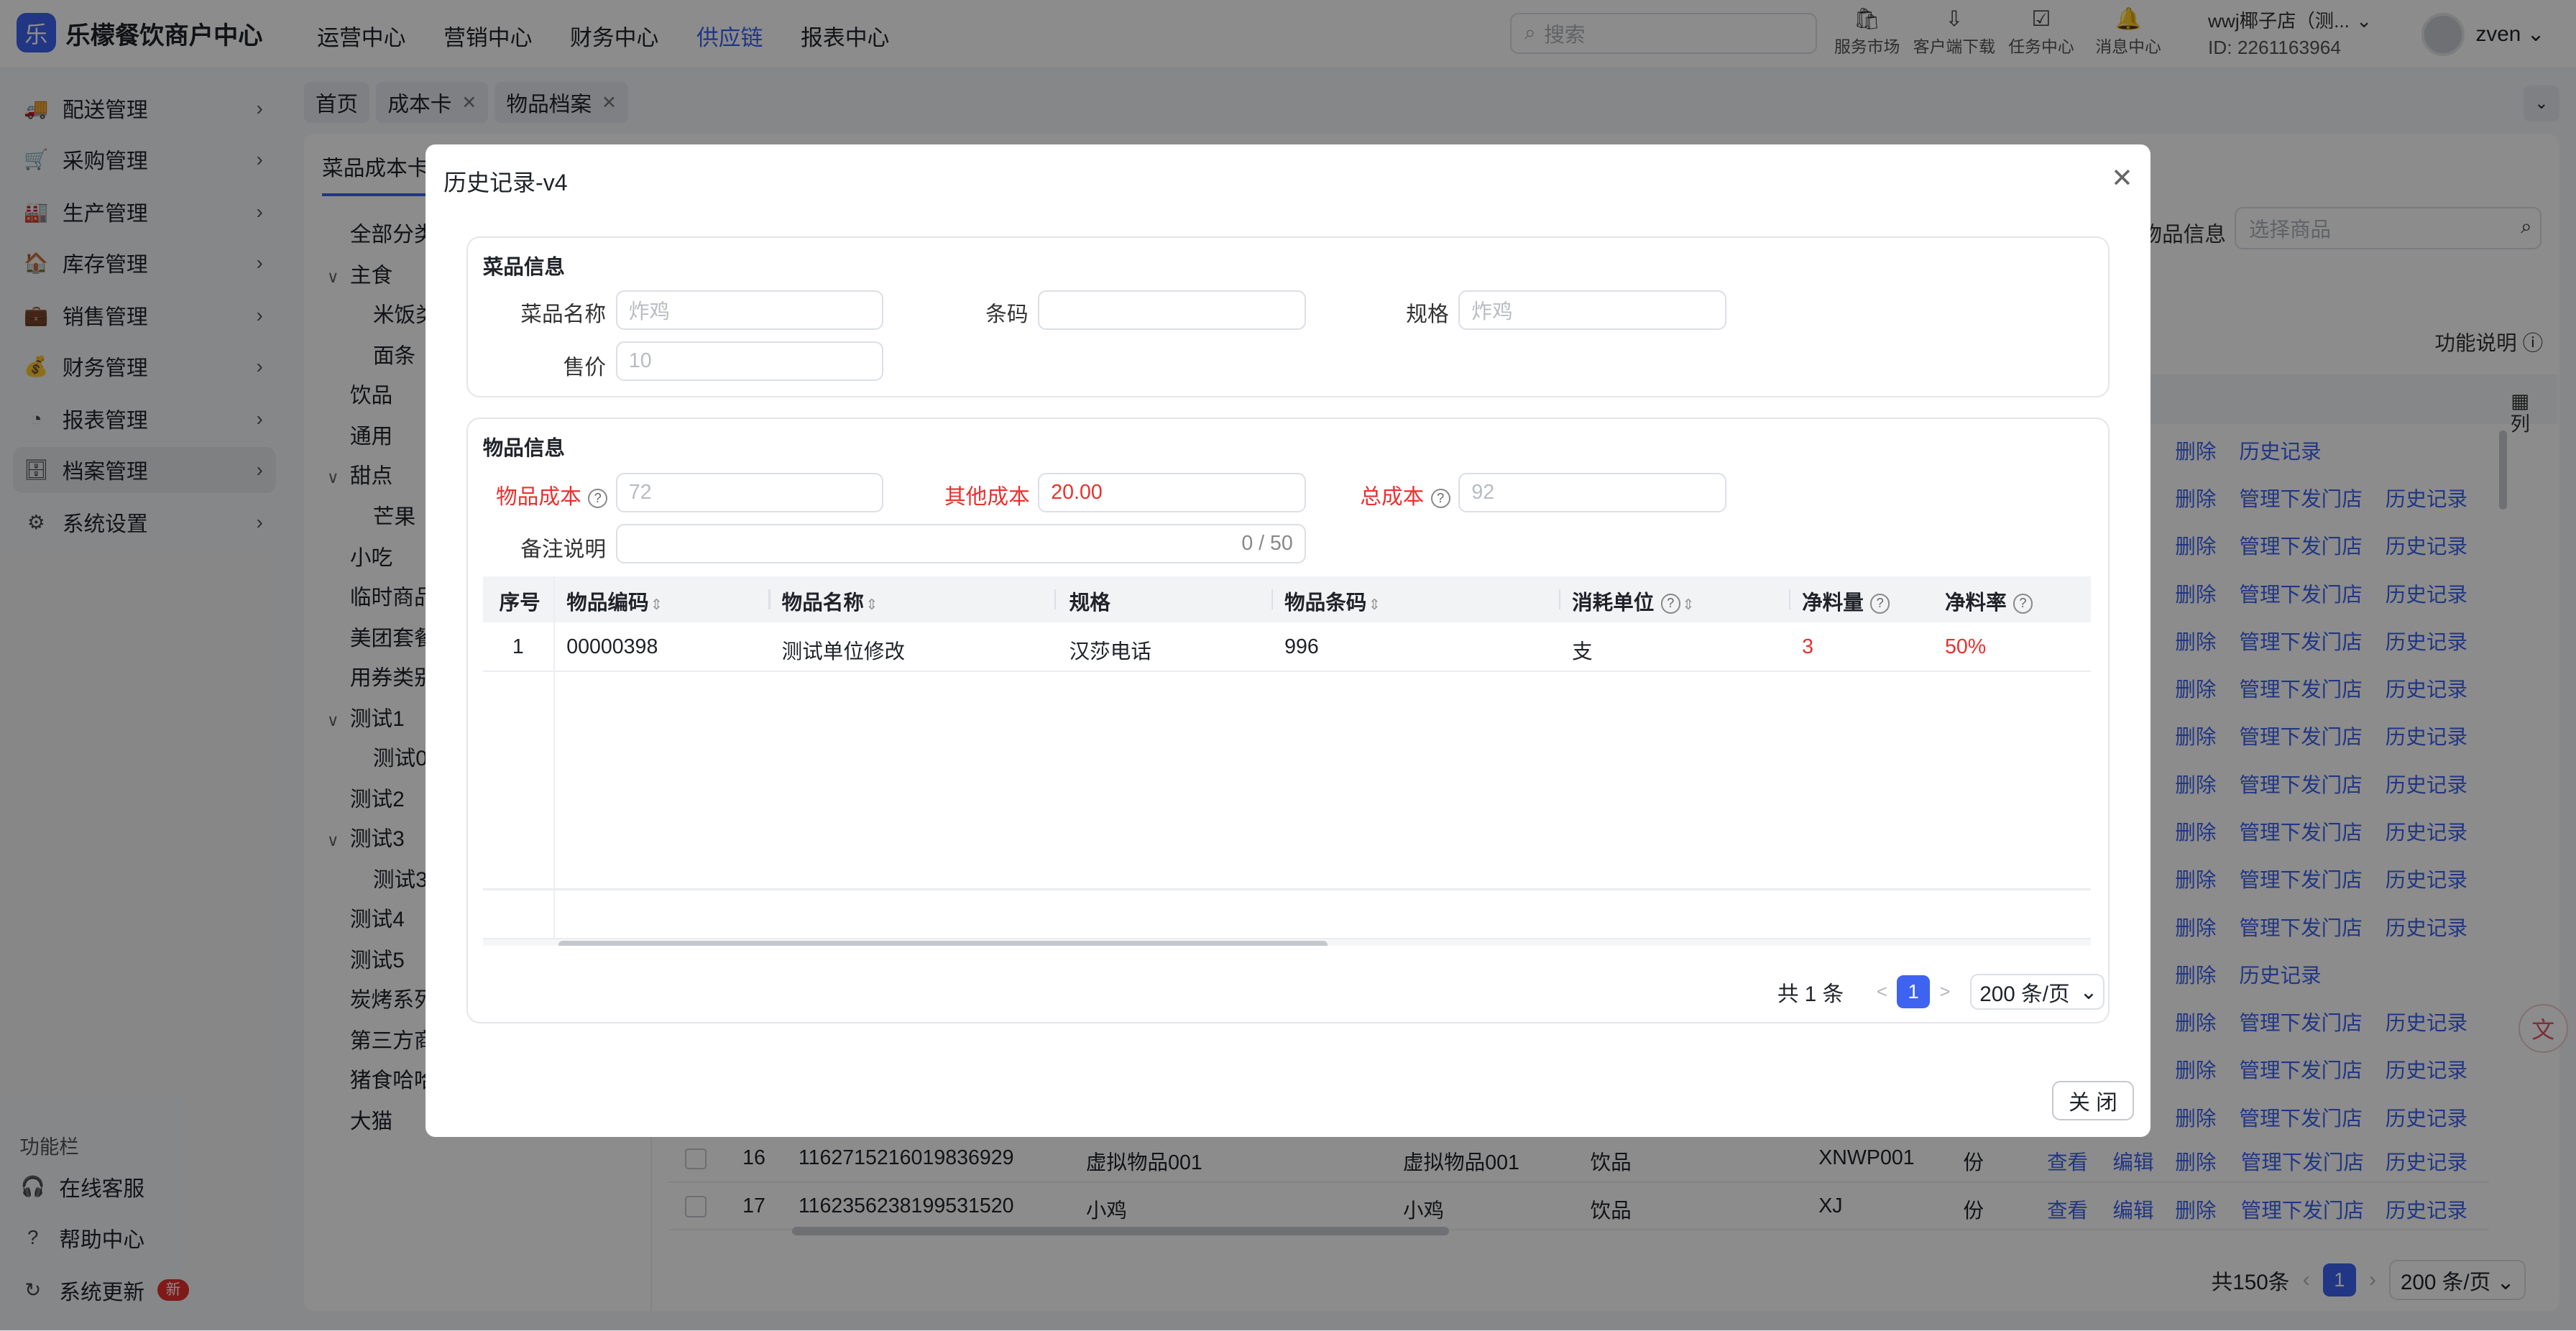  I want to click on price-field: 10, so click(749, 361).